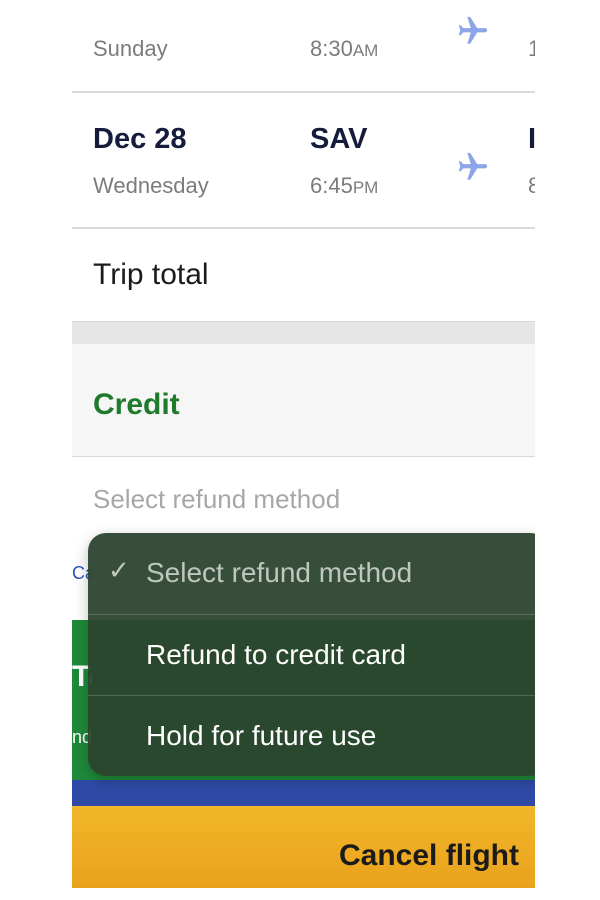 This screenshot has width=600, height=900. Describe the element at coordinates (303, 228) in the screenshot. I see `divider` at that location.